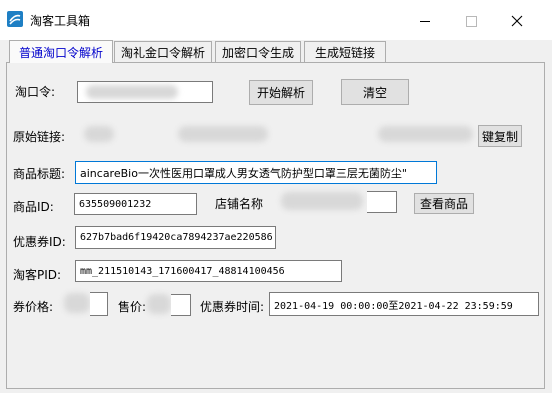  Describe the element at coordinates (239, 204) in the screenshot. I see `shop-name-label: 店铺名称` at that location.